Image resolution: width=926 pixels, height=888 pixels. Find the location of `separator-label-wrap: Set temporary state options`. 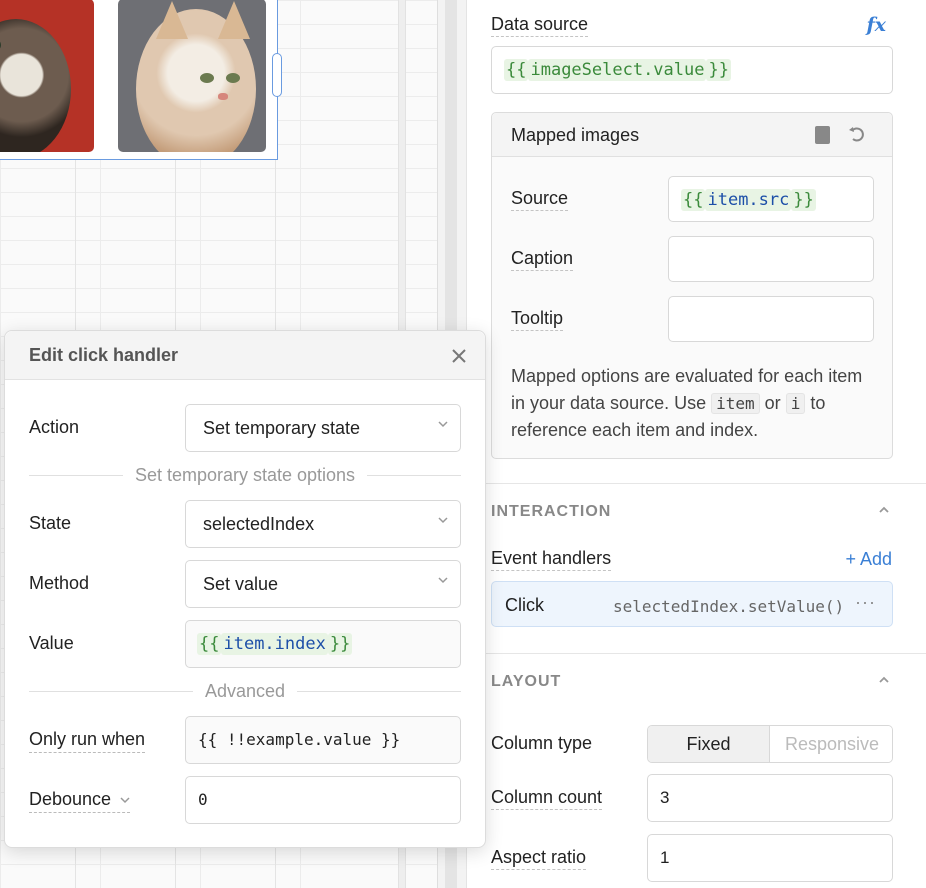

separator-label-wrap: Set temporary state options is located at coordinates (245, 475).